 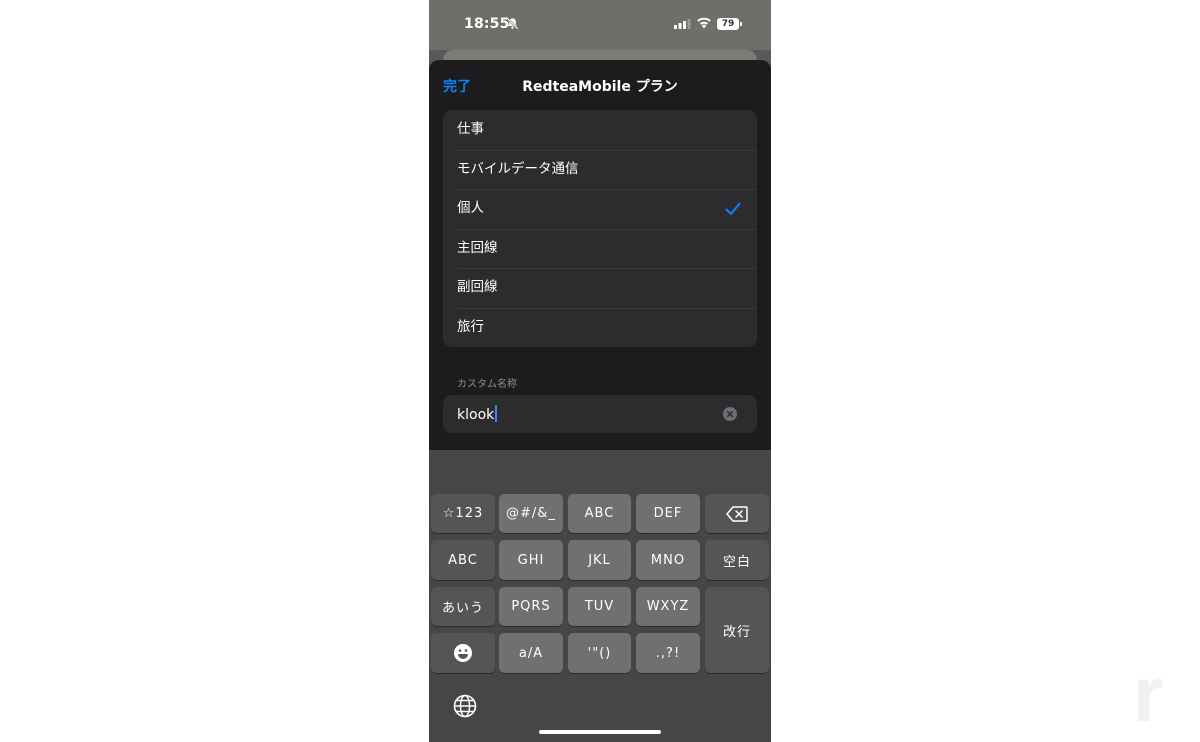 What do you see at coordinates (465, 706) in the screenshot?
I see `globe-icon` at bounding box center [465, 706].